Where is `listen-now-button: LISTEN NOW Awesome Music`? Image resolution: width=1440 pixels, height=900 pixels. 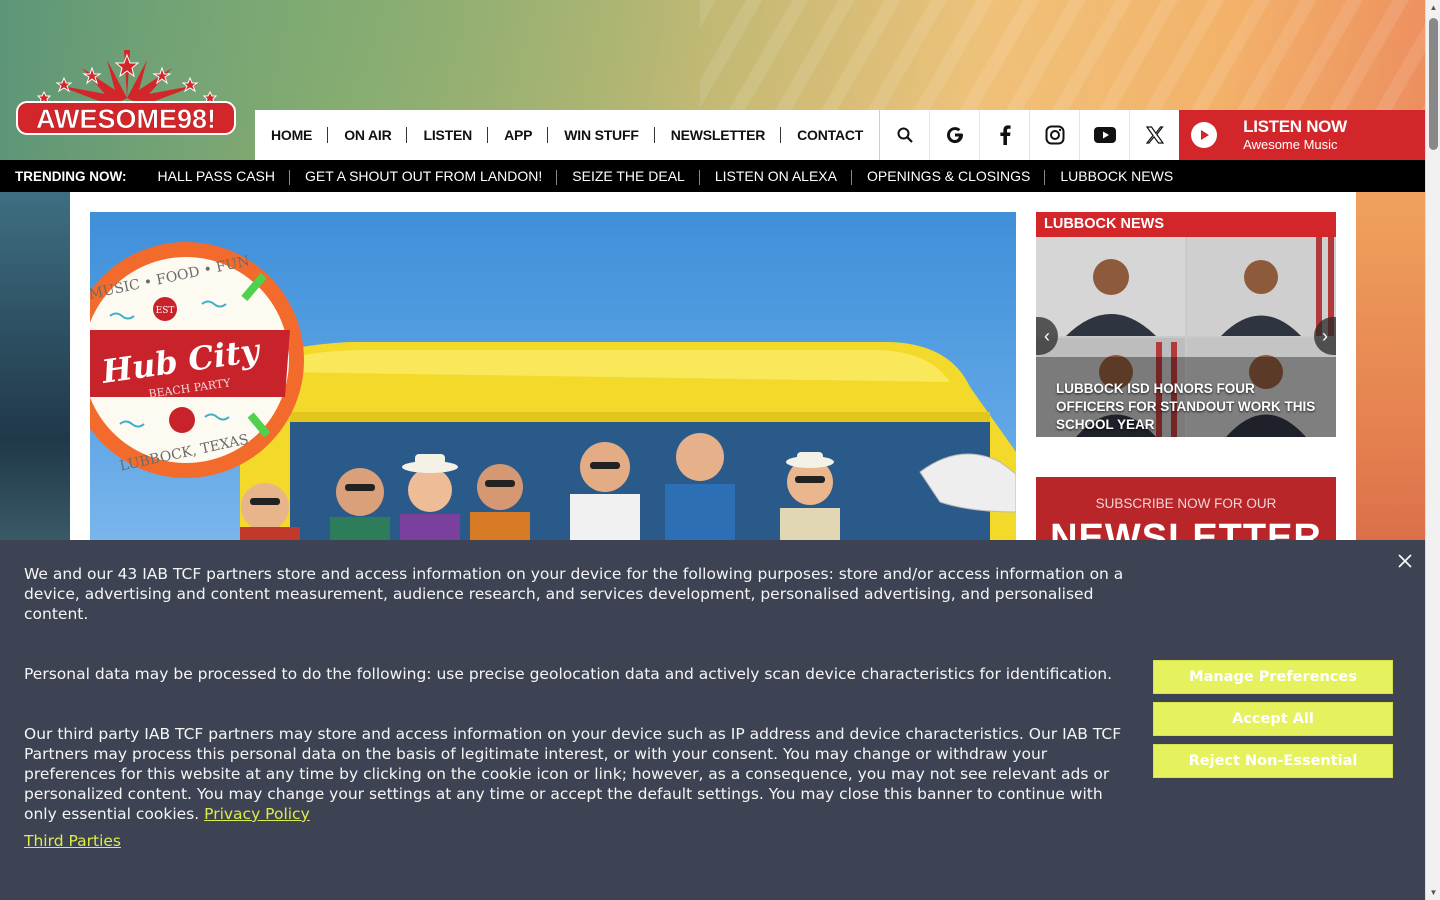
listen-now-button: LISTEN NOW Awesome Music is located at coordinates (1302, 135).